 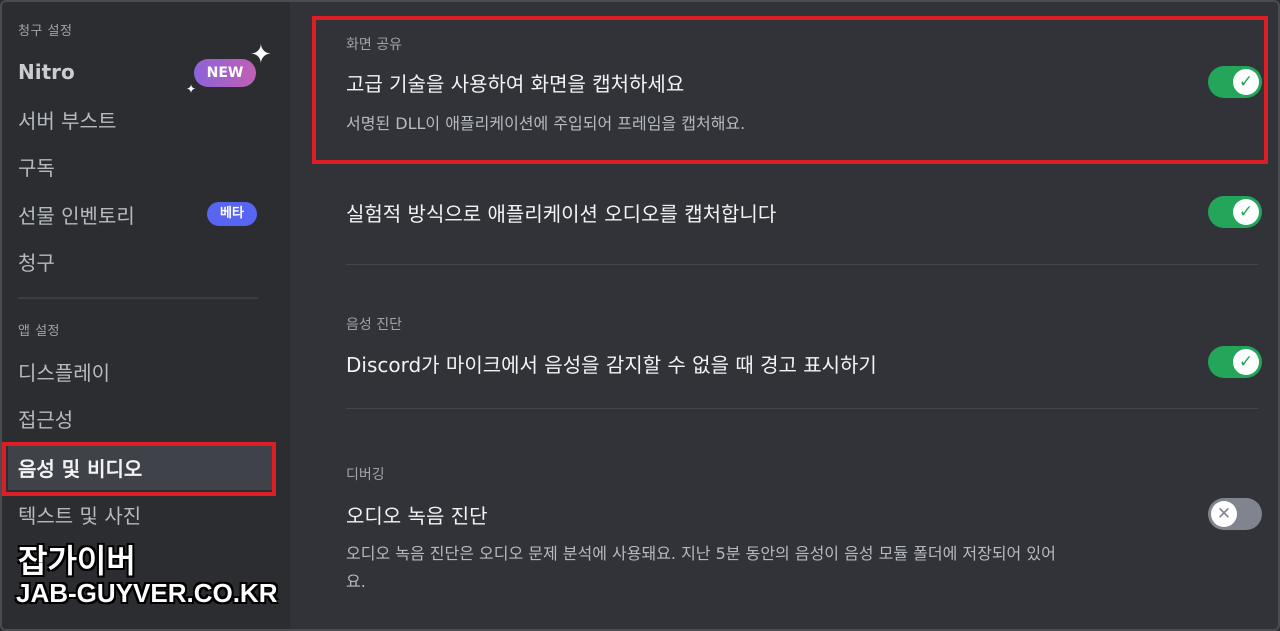 What do you see at coordinates (138, 298) in the screenshot?
I see `sidebar-divider` at bounding box center [138, 298].